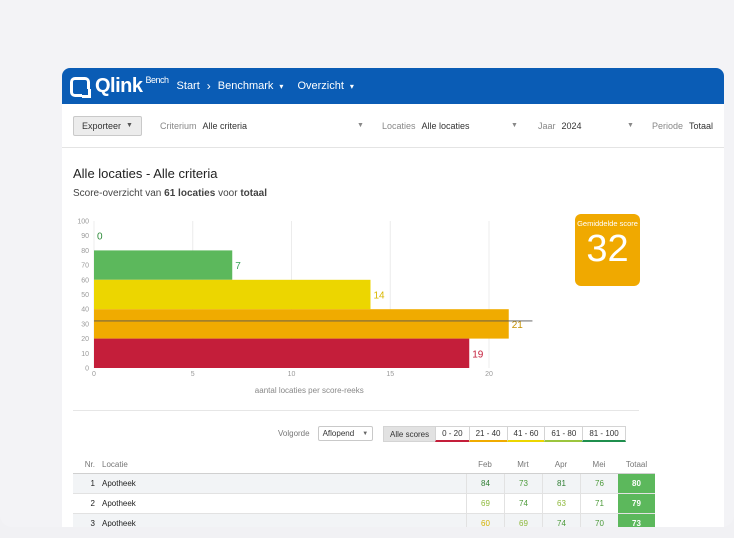 Image resolution: width=734 pixels, height=538 pixels. Describe the element at coordinates (364, 520) in the screenshot. I see `table-row: 3 Apotheek 60 69 74 70 73` at that location.